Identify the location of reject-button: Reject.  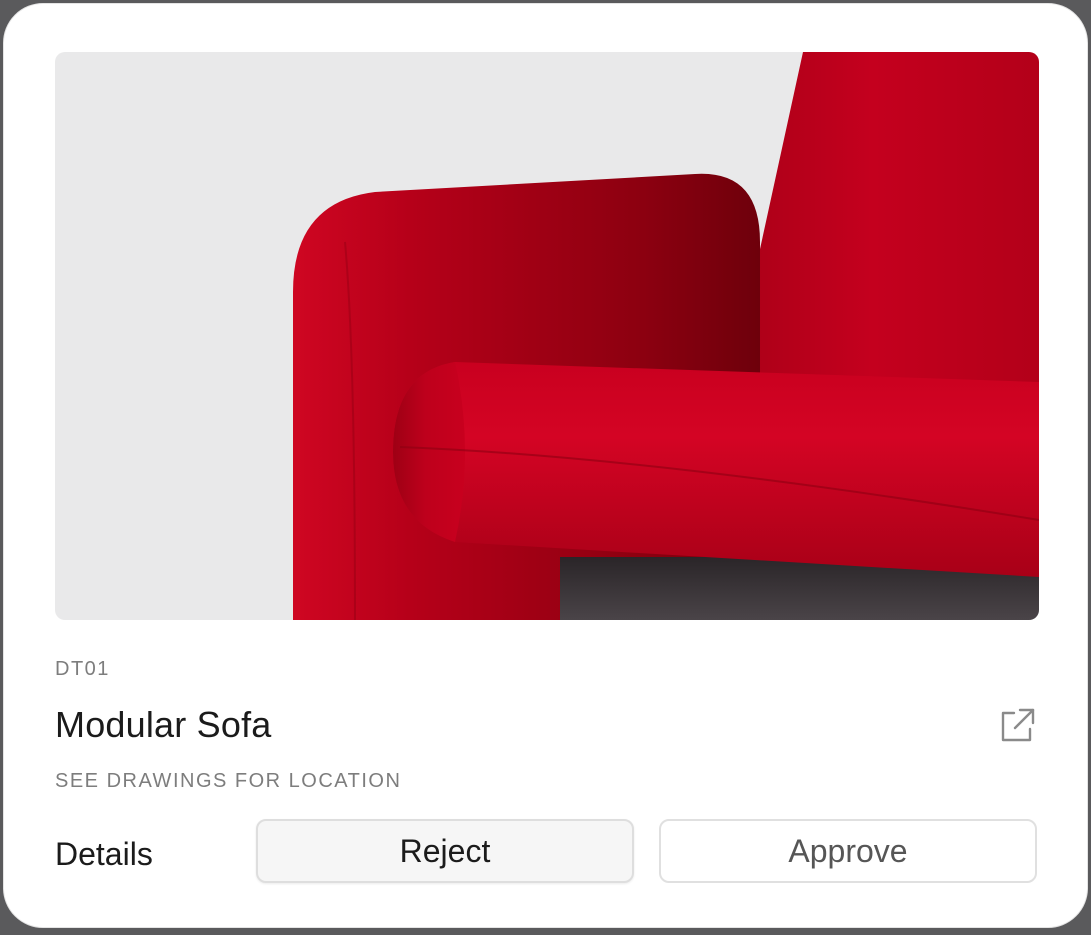
(445, 851).